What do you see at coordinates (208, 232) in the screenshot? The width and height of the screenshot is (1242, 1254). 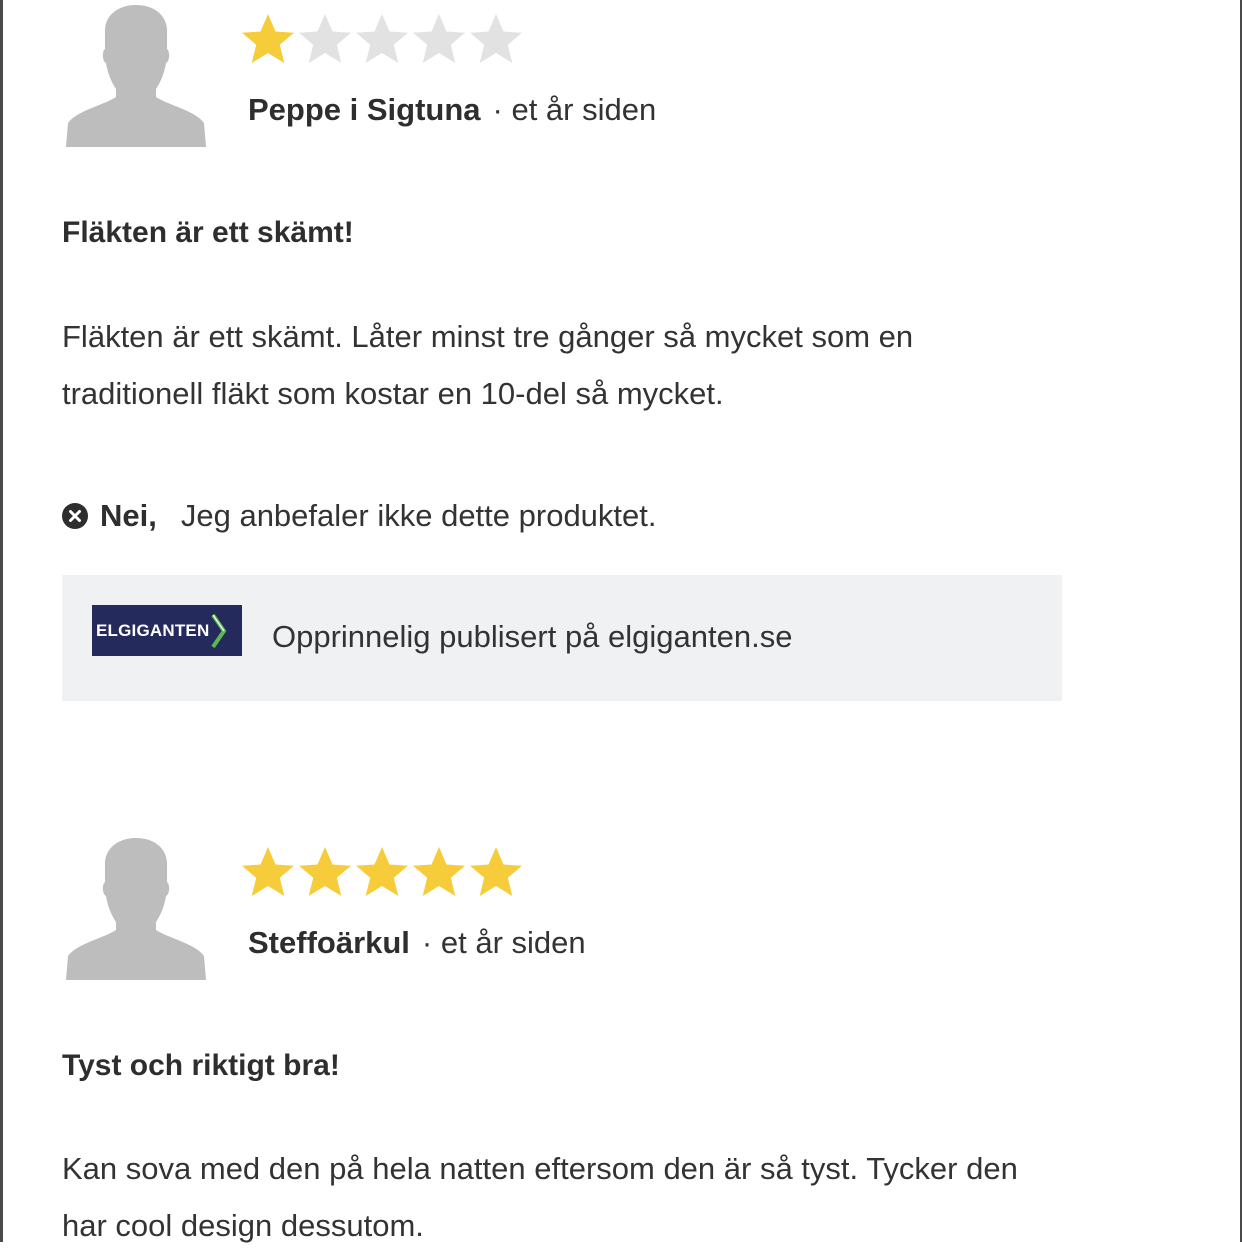 I see `review-title: Fläkten är ett skämt!` at bounding box center [208, 232].